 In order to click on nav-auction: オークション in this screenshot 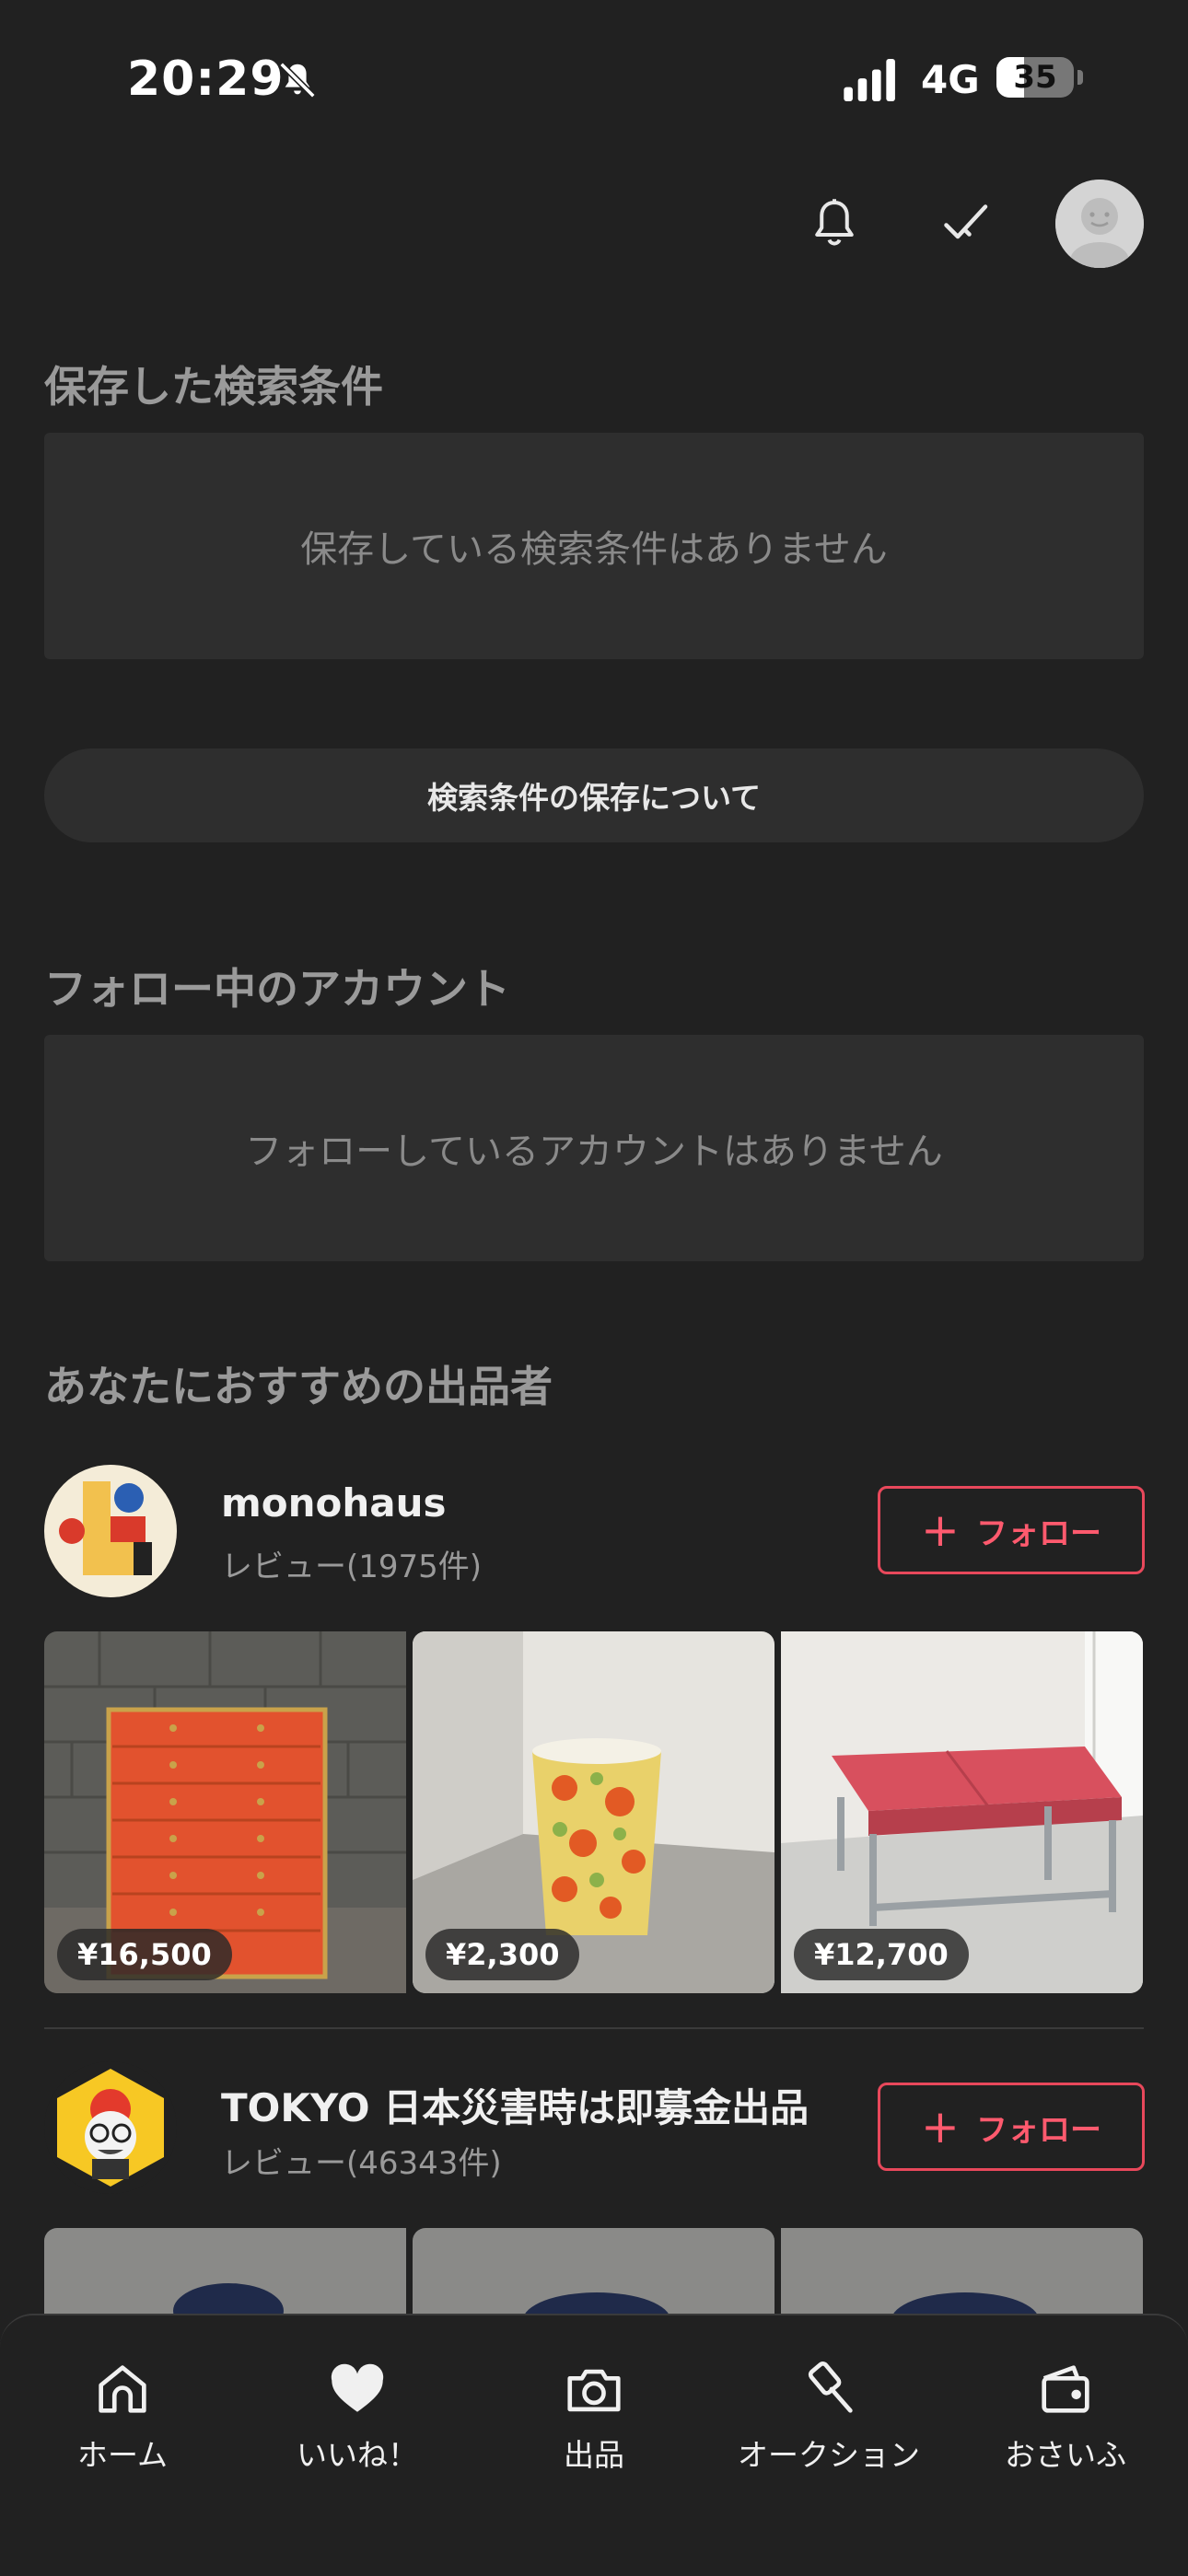, I will do `click(829, 2416)`.